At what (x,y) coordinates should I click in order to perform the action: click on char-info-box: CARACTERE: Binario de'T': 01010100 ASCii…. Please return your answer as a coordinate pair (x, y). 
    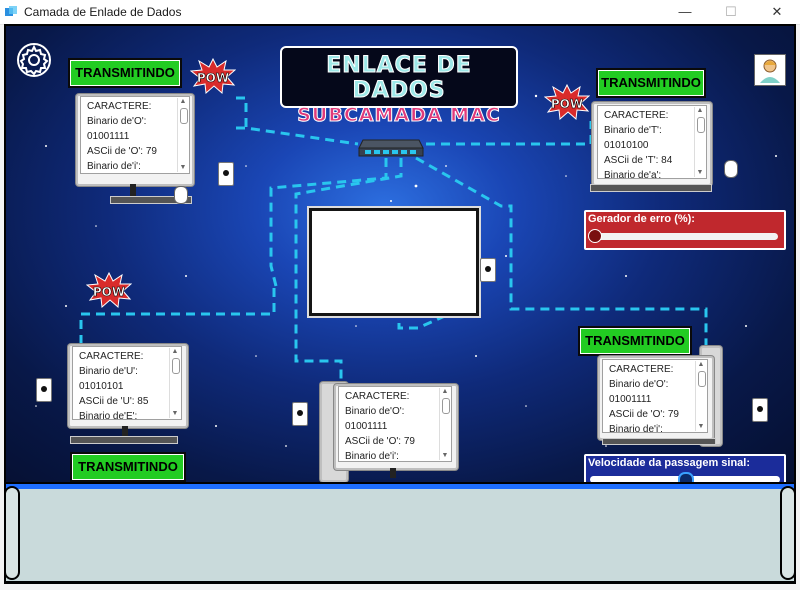
    Looking at the image, I should click on (652, 142).